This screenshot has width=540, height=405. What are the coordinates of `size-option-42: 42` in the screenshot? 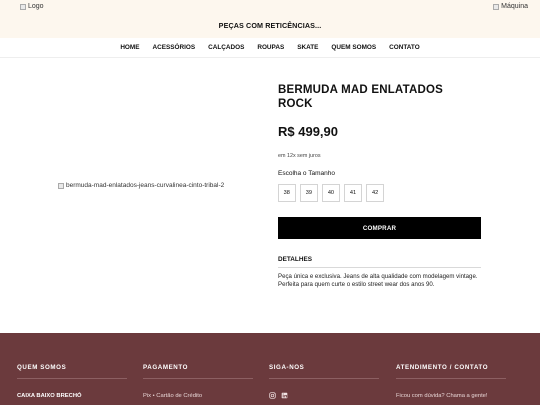 It's located at (375, 193).